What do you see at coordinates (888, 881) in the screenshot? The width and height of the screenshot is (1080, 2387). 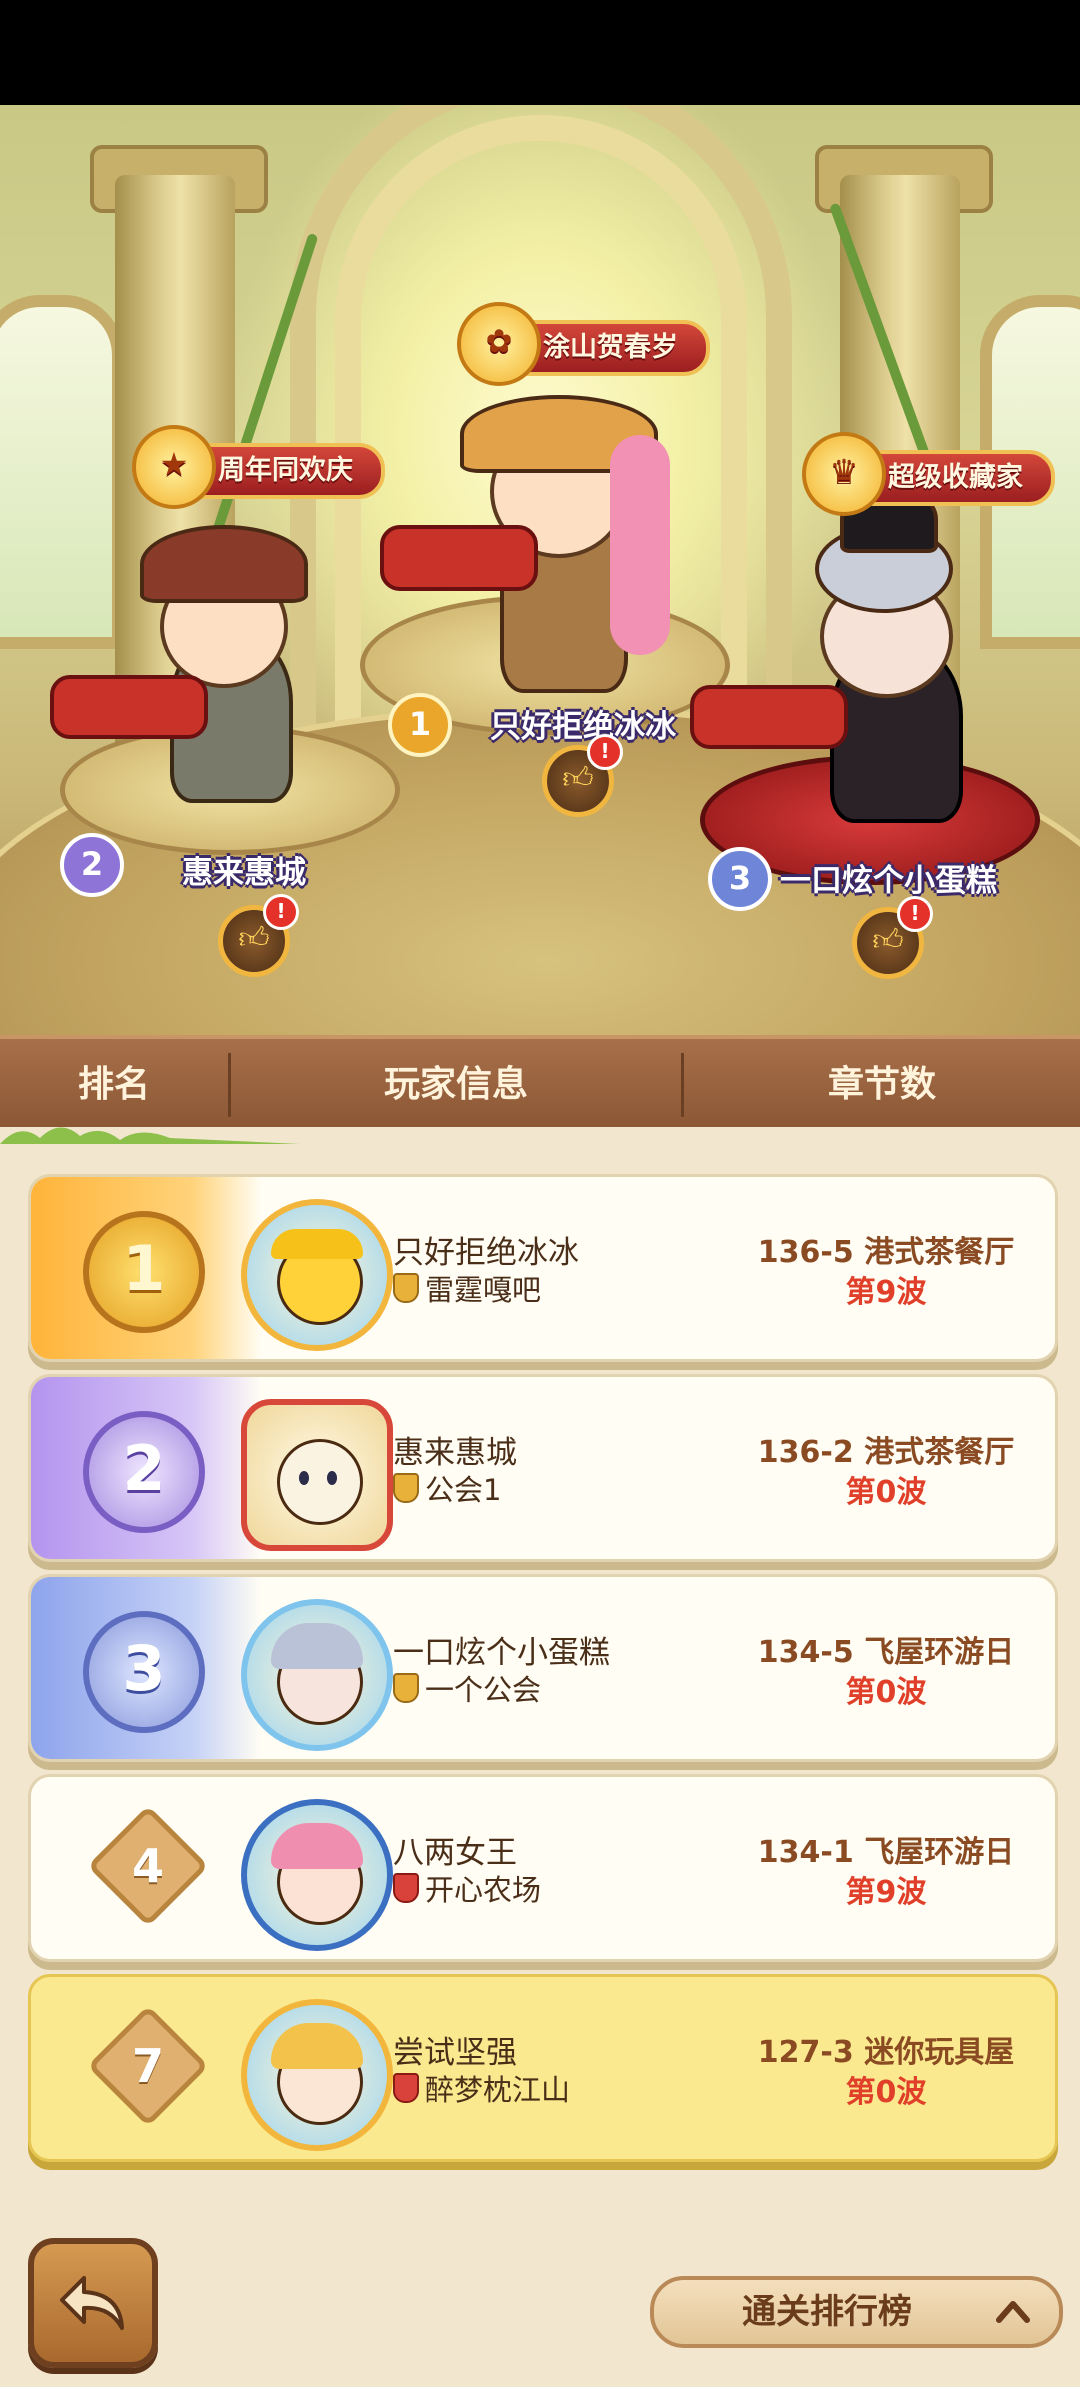 I see `podium-name-third: 一口炫个小蛋糕` at bounding box center [888, 881].